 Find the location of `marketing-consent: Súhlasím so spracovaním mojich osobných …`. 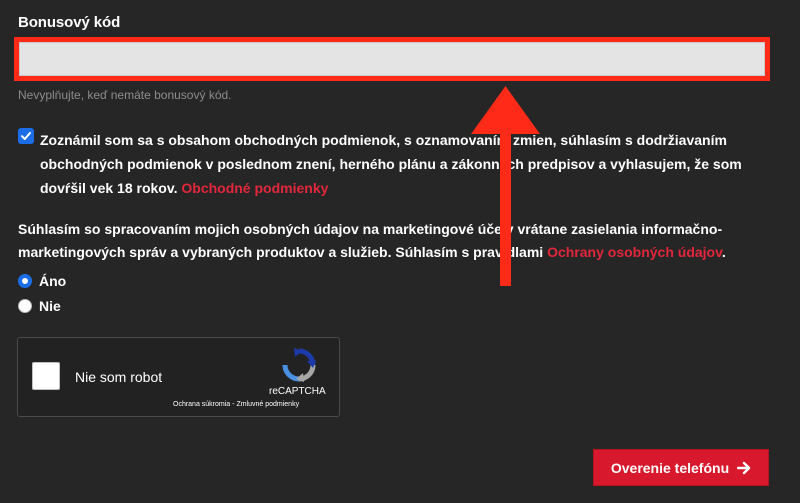

marketing-consent: Súhlasím so spracovaním mojich osobných … is located at coordinates (403, 241).